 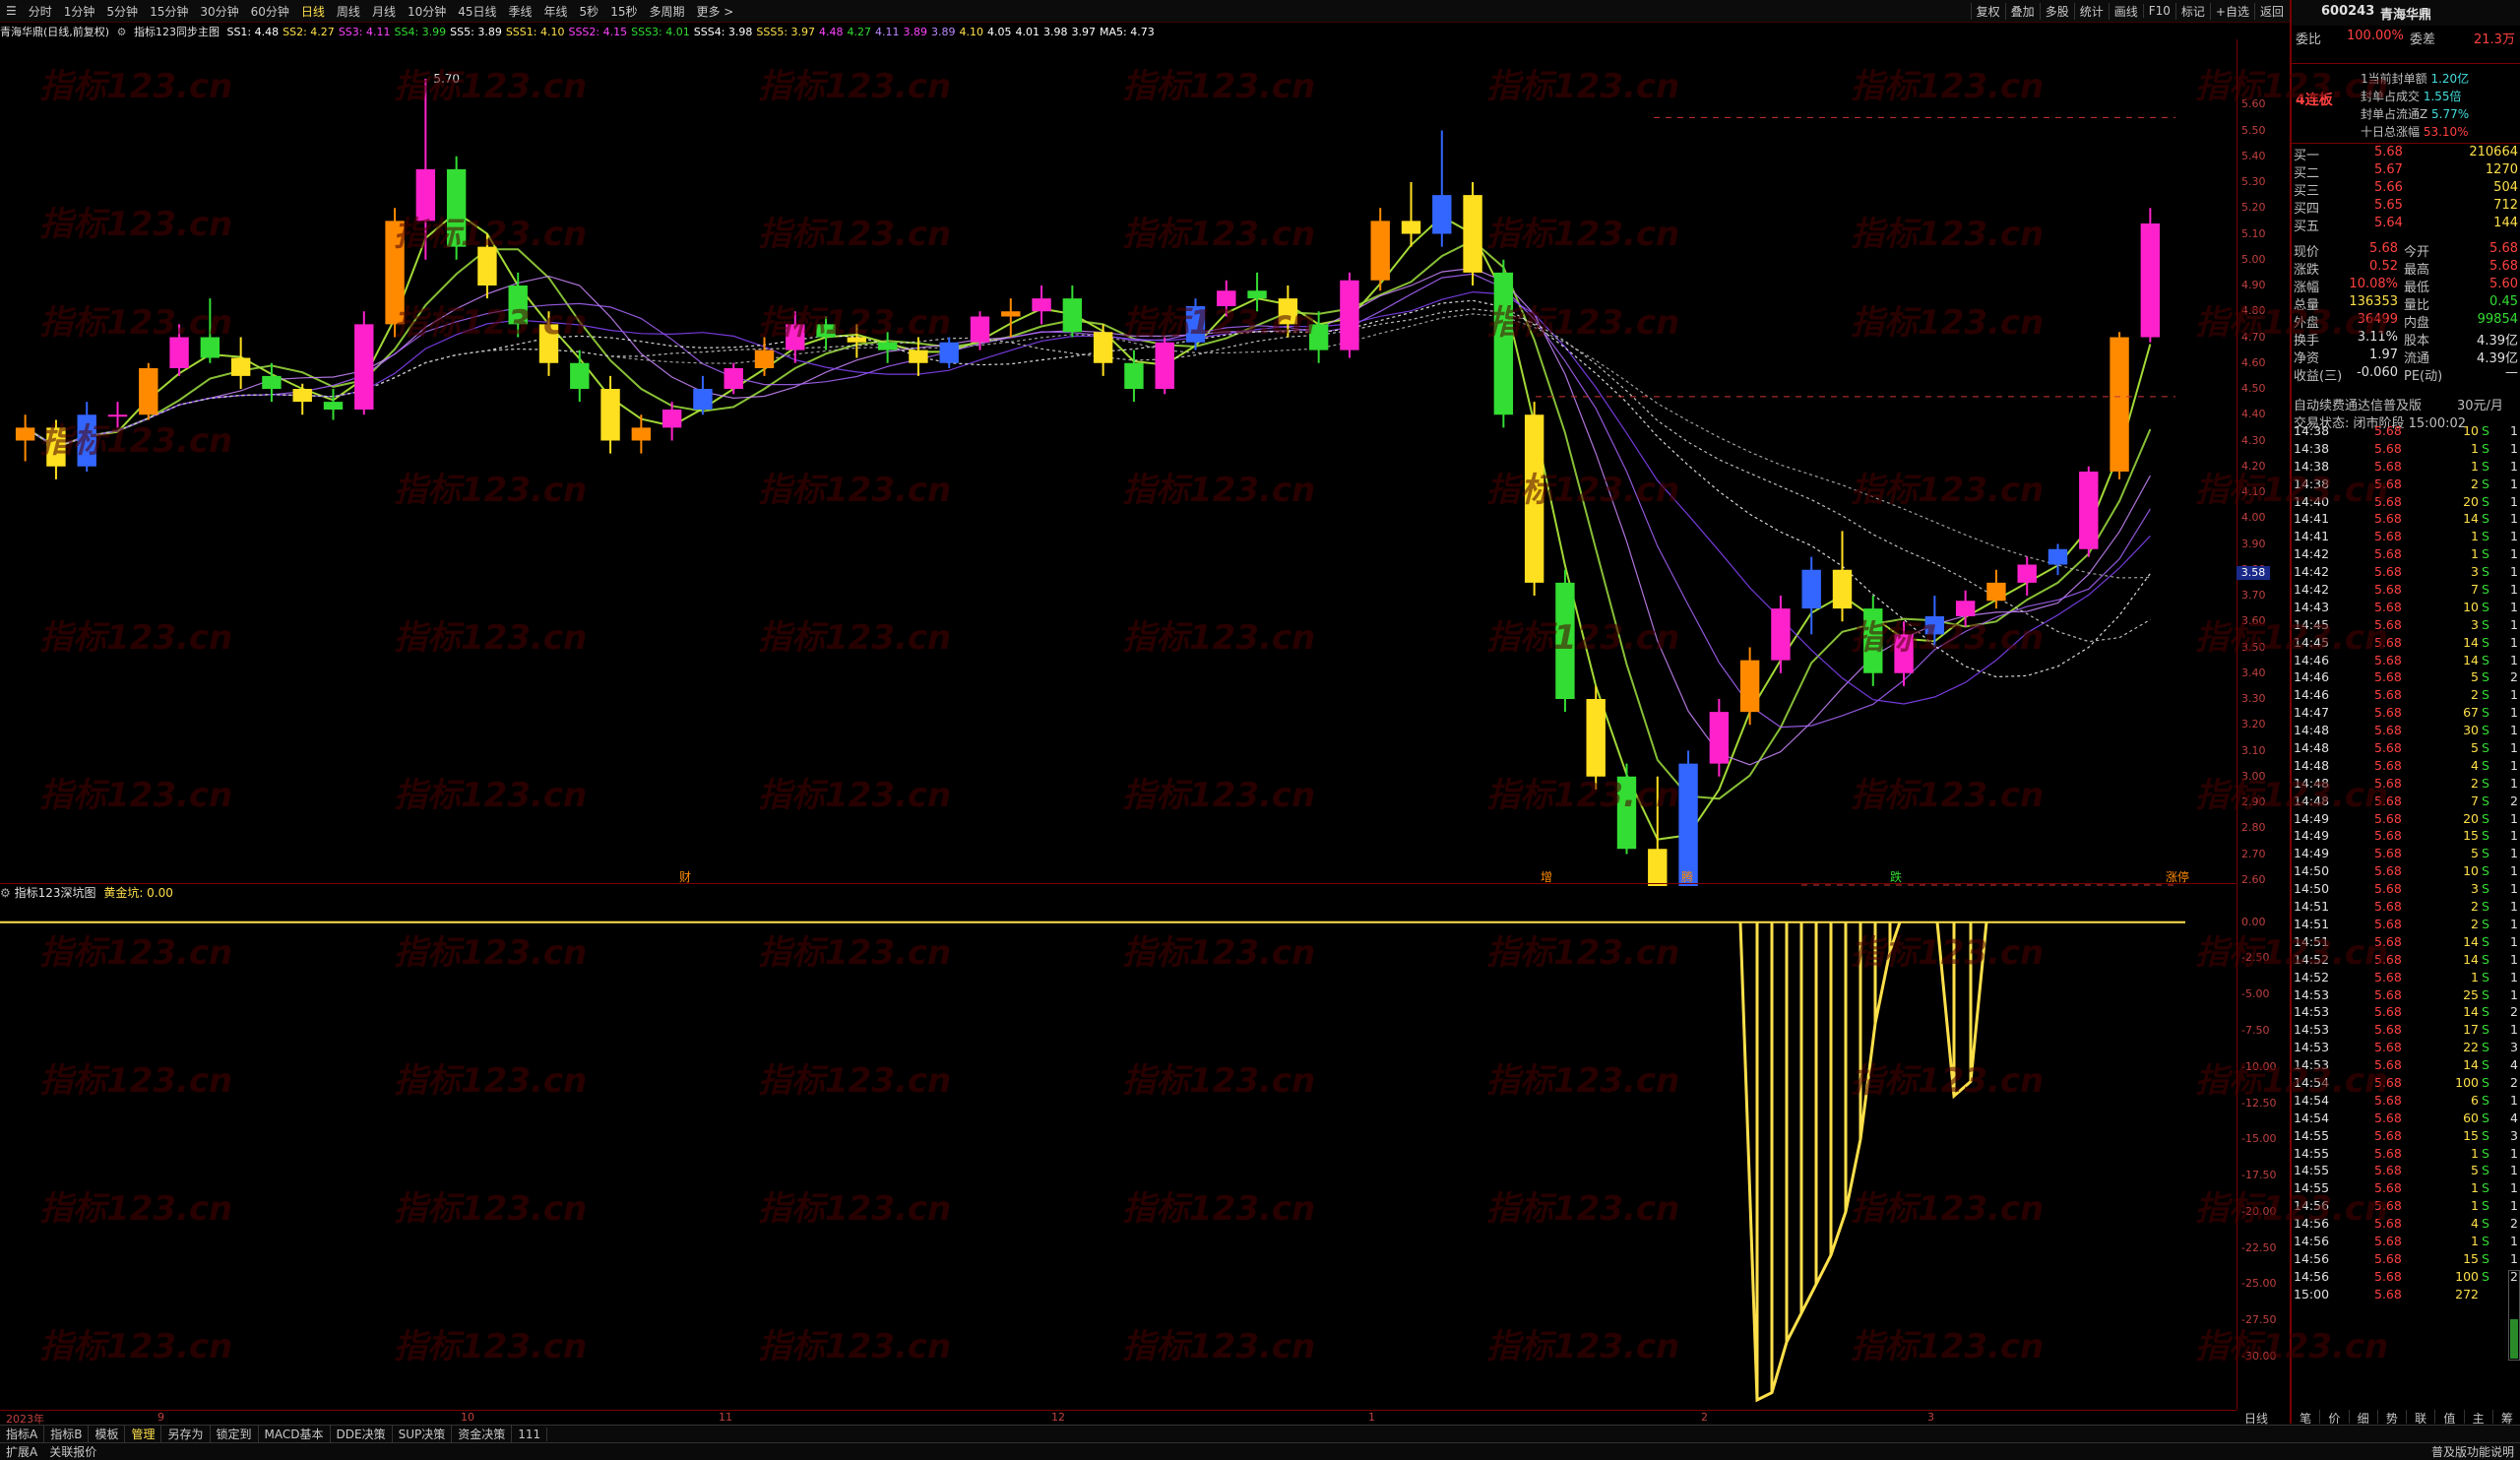 I want to click on indicator-tab: 111, so click(x=530, y=1434).